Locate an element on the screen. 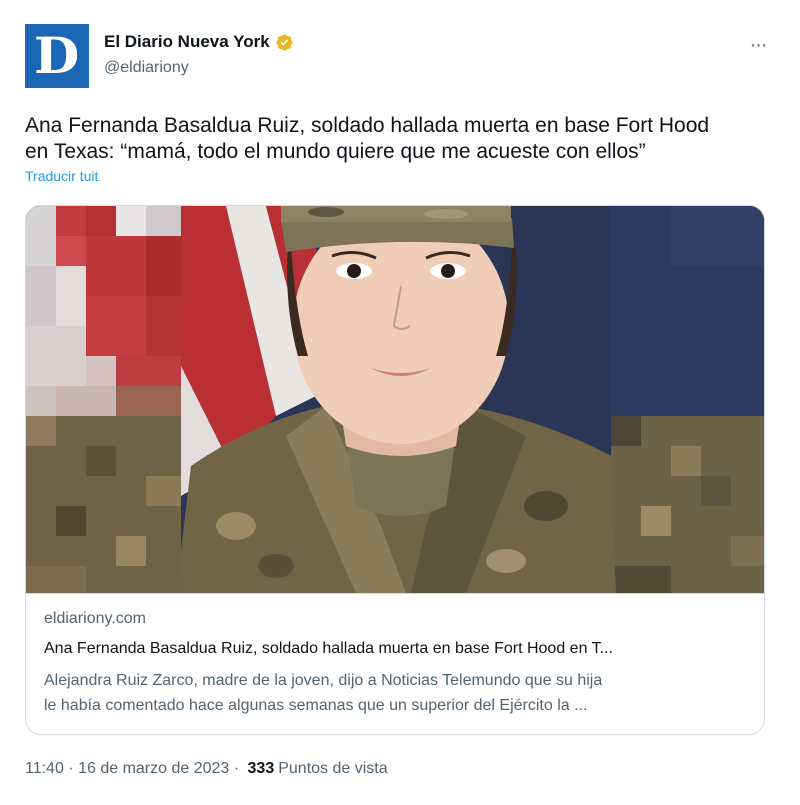 This screenshot has height=805, width=800. tweet-header: D El Diario Nueva York @eldiariony ··· is located at coordinates (400, 56).